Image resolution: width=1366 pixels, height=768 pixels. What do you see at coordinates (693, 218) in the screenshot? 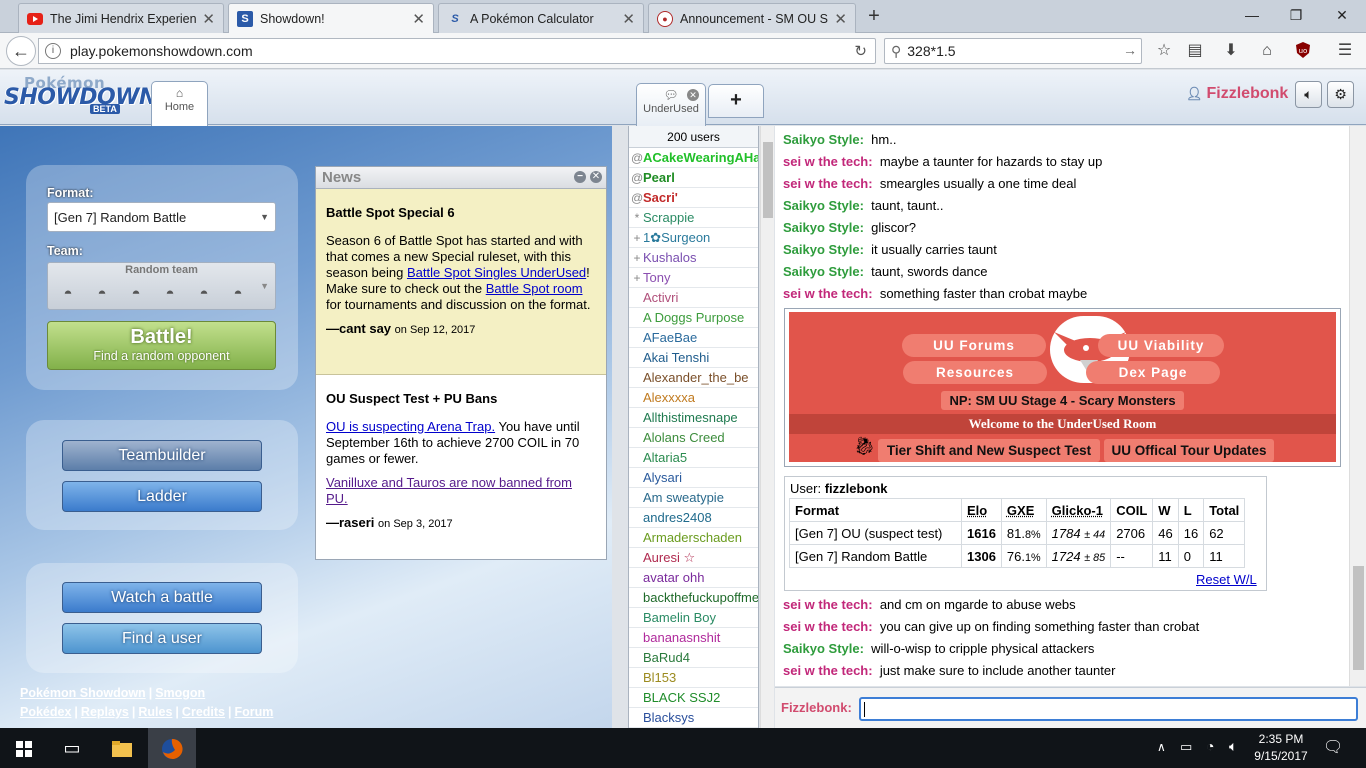
I see `list-item: * Scrappie` at bounding box center [693, 218].